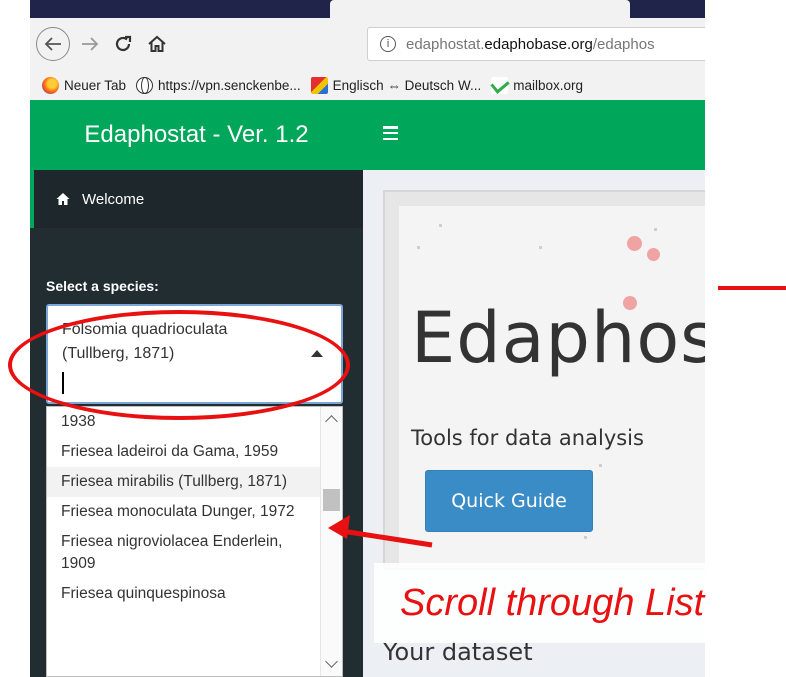 The height and width of the screenshot is (677, 786). What do you see at coordinates (480, 9) in the screenshot?
I see `active-tab` at bounding box center [480, 9].